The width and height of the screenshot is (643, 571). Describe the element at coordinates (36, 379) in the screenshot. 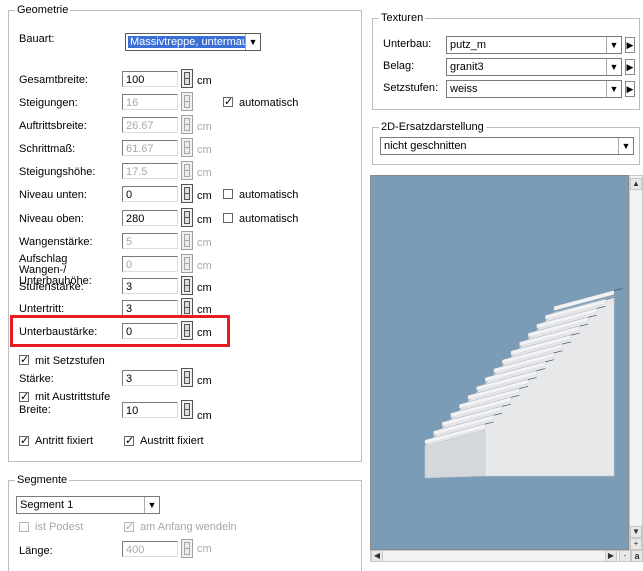

I see `staerke-label: Stärke:` at that location.